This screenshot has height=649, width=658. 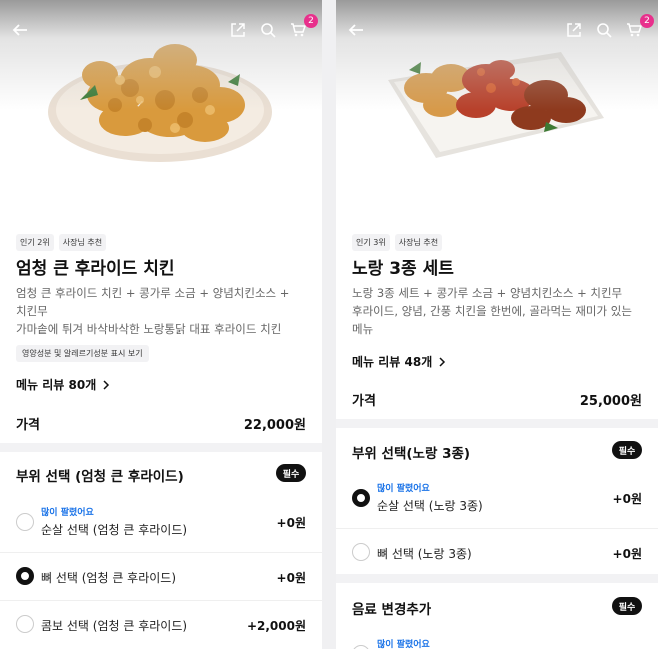 What do you see at coordinates (371, 242) in the screenshot?
I see `rank-tag: 인기 3위` at bounding box center [371, 242].